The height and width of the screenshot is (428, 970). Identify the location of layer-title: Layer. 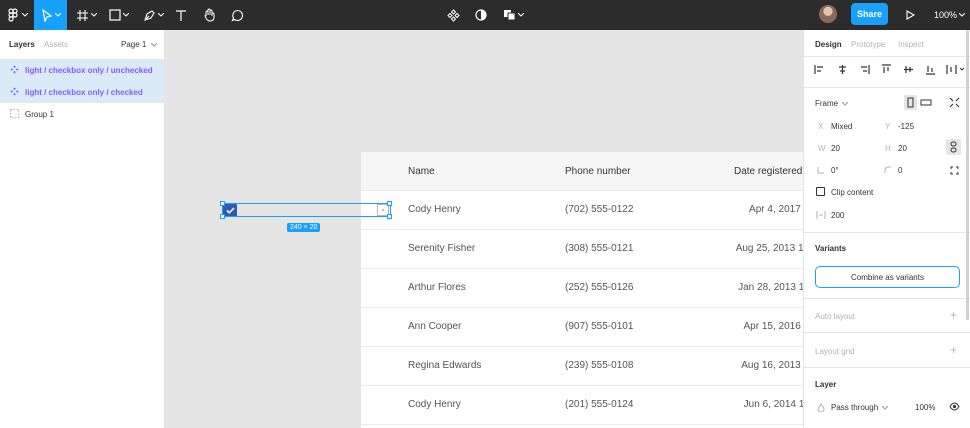
(826, 384).